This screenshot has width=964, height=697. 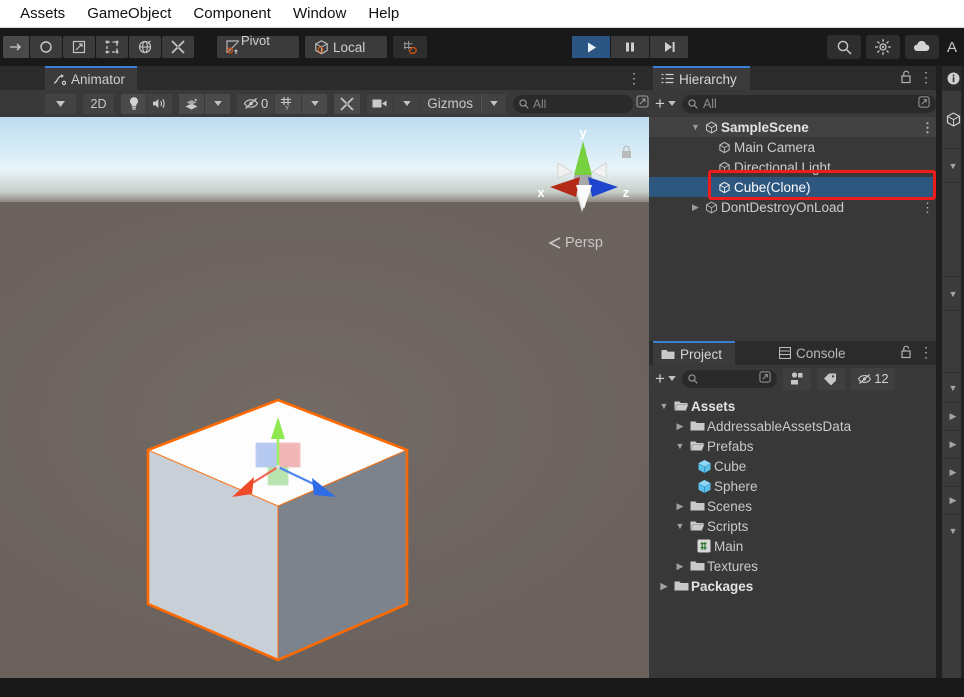 I want to click on folder-open-icon, so click(x=697, y=446).